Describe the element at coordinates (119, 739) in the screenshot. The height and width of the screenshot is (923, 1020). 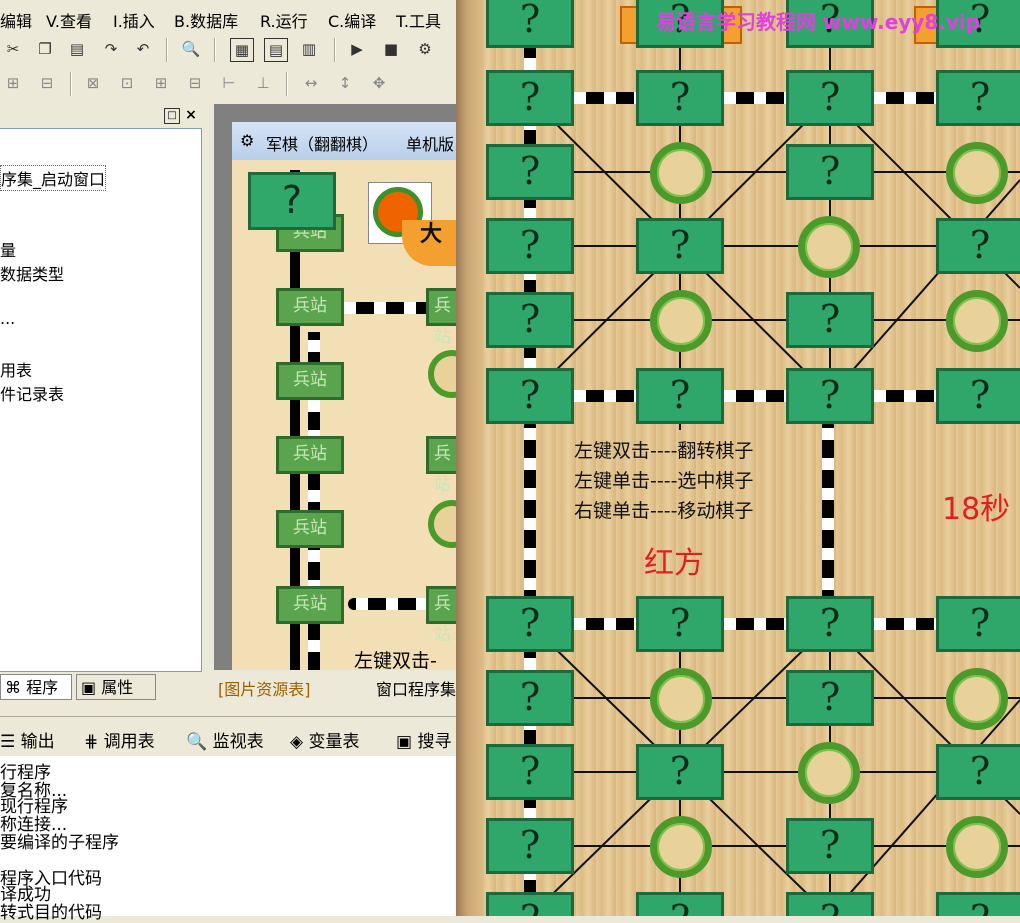
I see `tab-call-table: ⋕ 调用表` at that location.